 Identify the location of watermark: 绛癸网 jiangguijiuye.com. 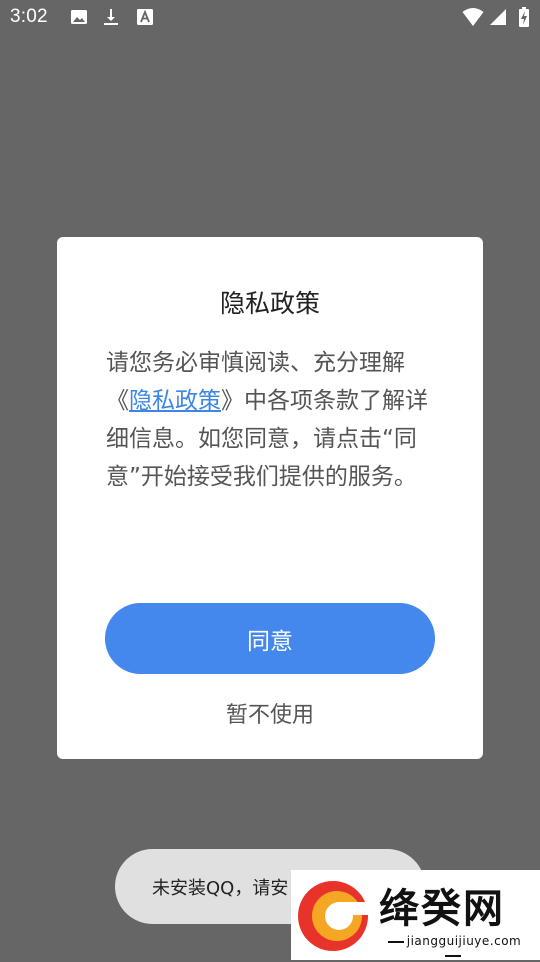
(415, 915).